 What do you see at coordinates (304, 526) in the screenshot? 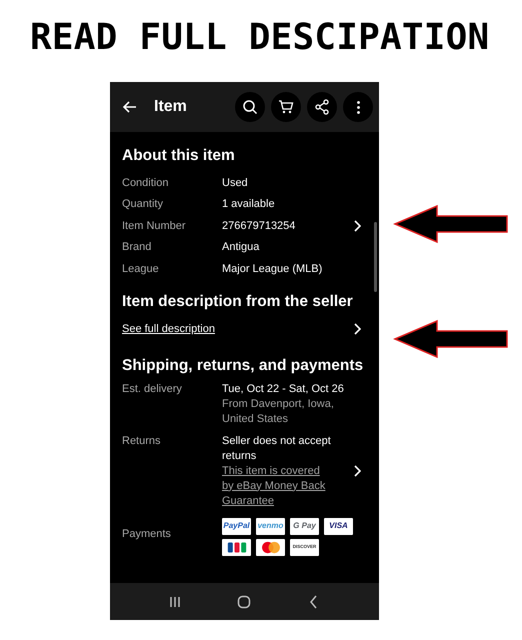
I see `payment-logo: G Pay` at bounding box center [304, 526].